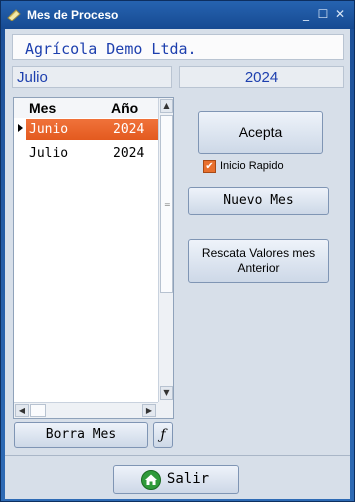 This screenshot has width=355, height=502. What do you see at coordinates (260, 132) in the screenshot?
I see `acepta-button: Acepta` at bounding box center [260, 132].